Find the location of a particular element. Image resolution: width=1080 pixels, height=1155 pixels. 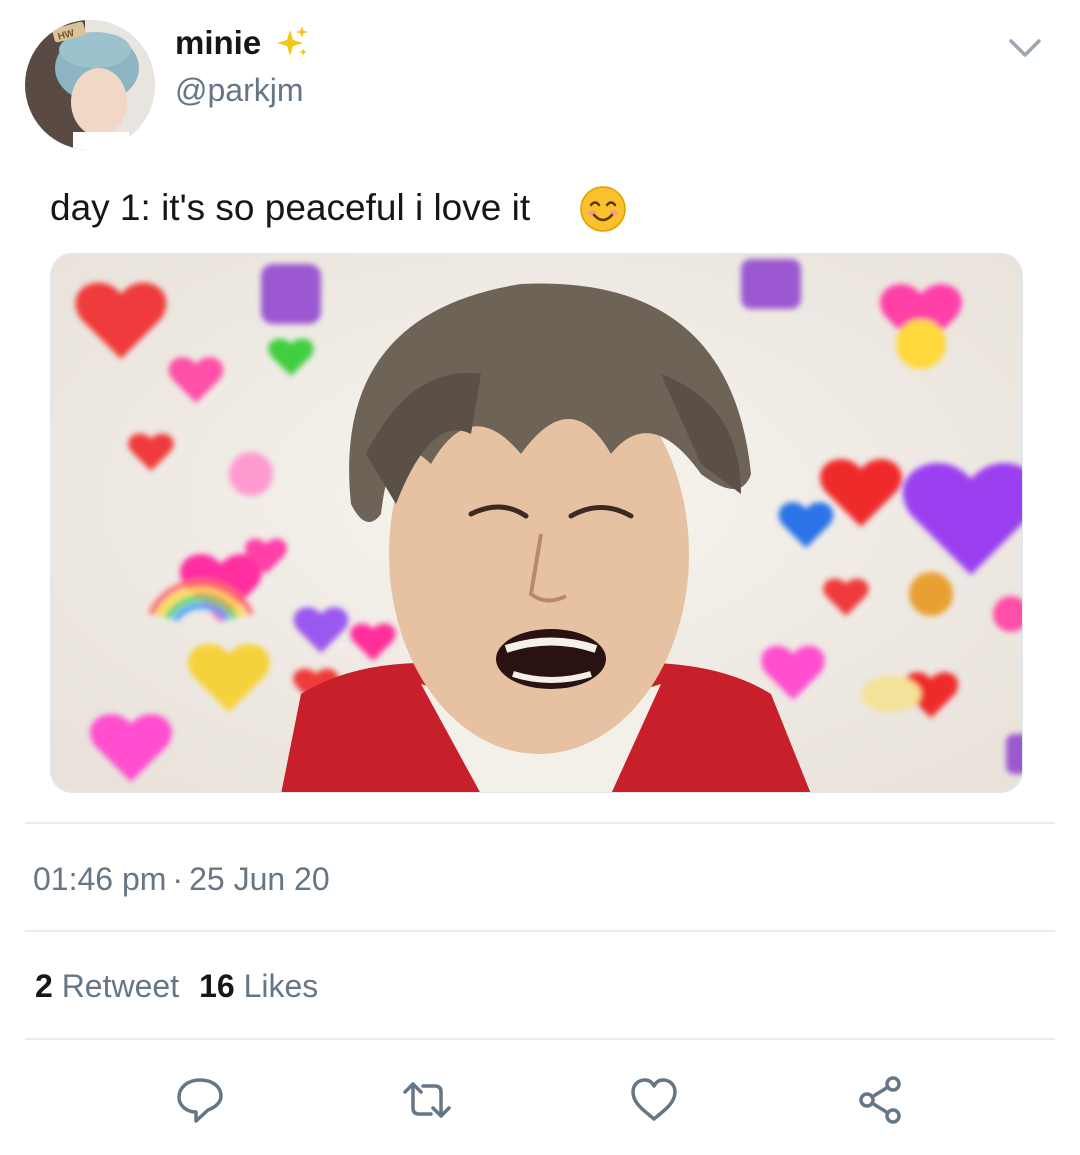

retweet-button is located at coordinates (427, 1100).